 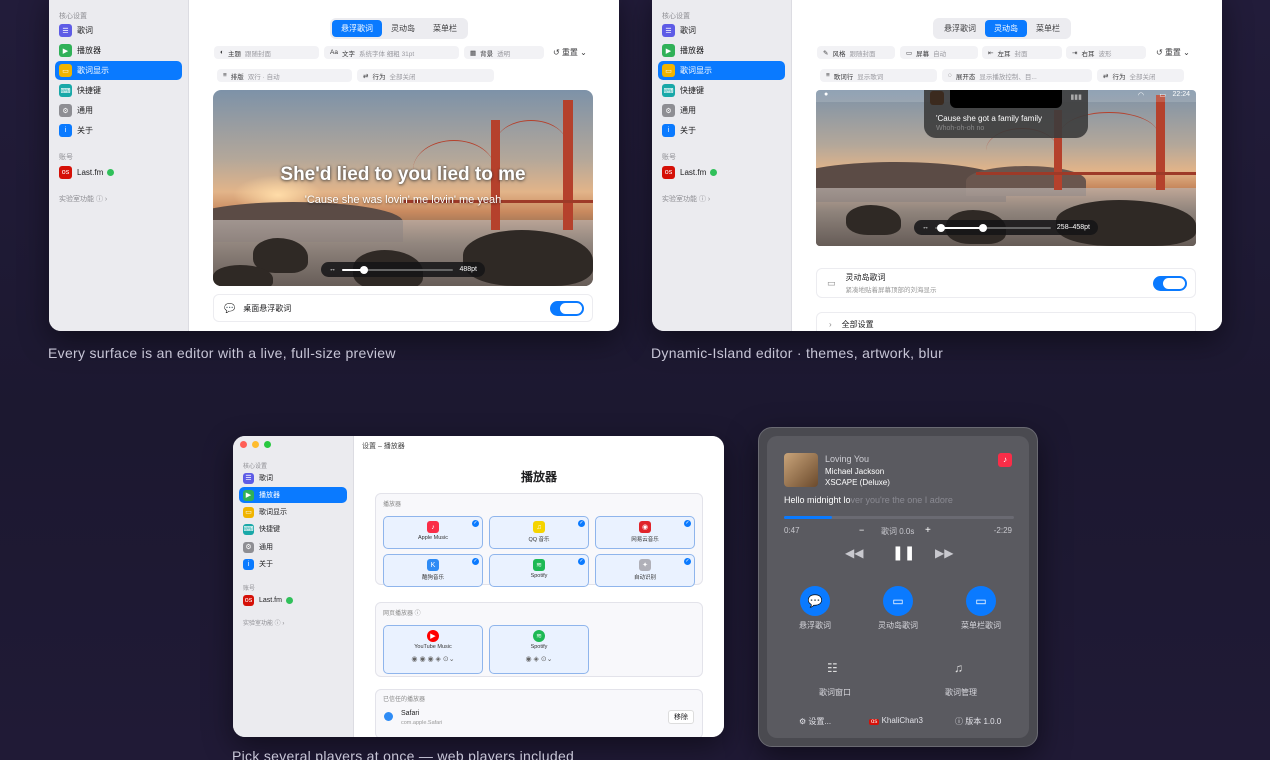 I want to click on web-player-youtube-music: ▶ YouTube Music ◉ ◉ ◉ ◈ ⊙⌄, so click(x=433, y=649).